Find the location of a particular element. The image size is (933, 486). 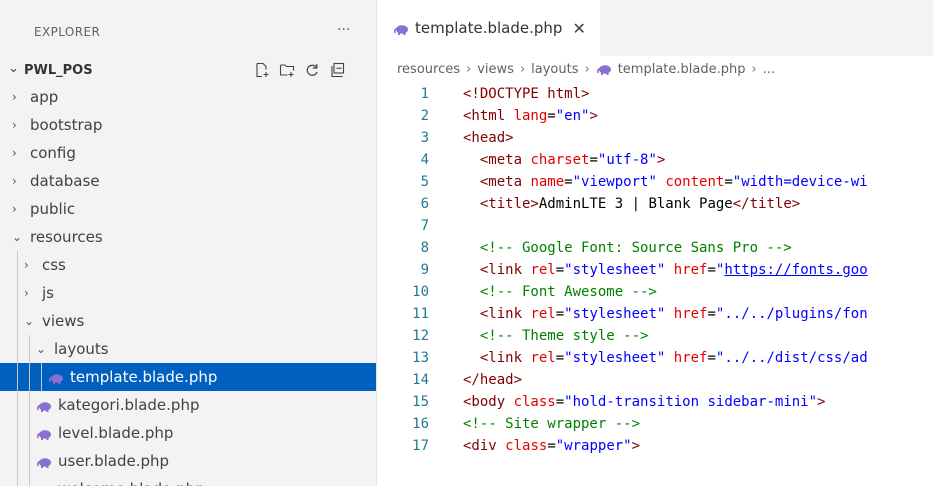

project-folder-row: ⌄ PWL_POS is located at coordinates (188, 71).